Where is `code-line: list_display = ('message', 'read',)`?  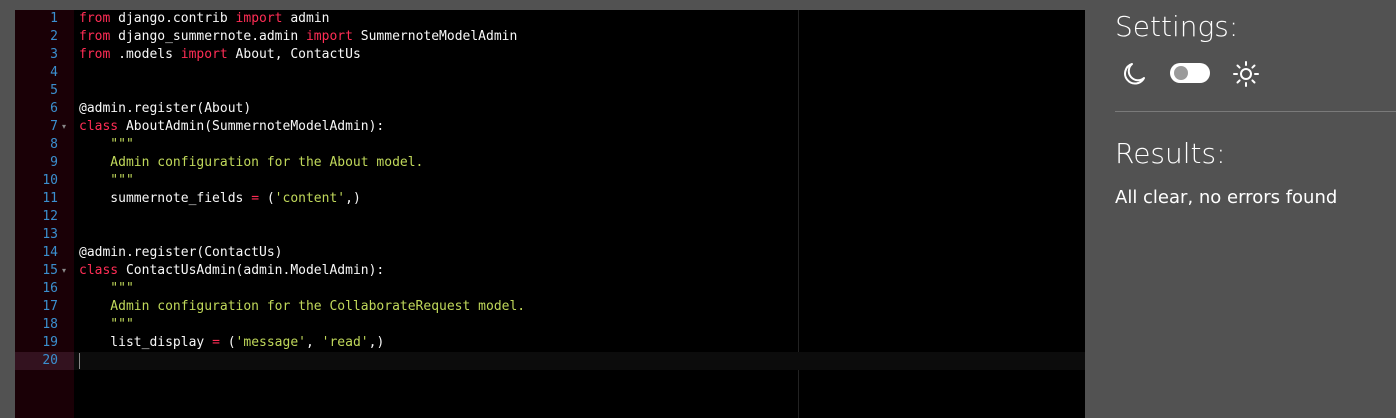
code-line: list_display = ('message', 'read',) is located at coordinates (579, 343).